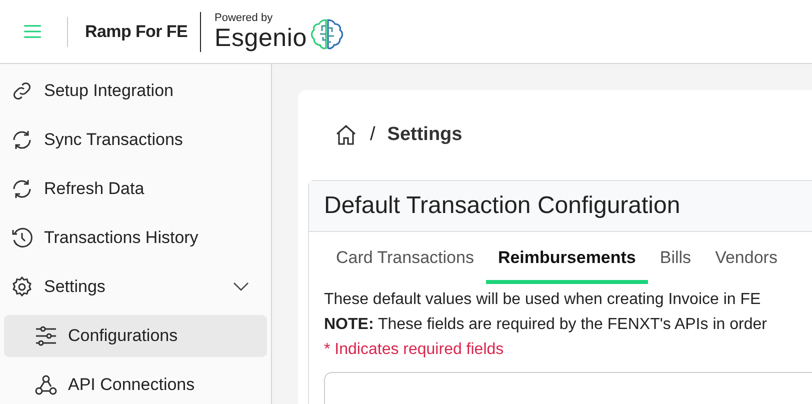 The image size is (812, 404). What do you see at coordinates (546, 325) in the screenshot?
I see `note-text: NOTE: These fields are required by the FENXT's APIs in order` at bounding box center [546, 325].